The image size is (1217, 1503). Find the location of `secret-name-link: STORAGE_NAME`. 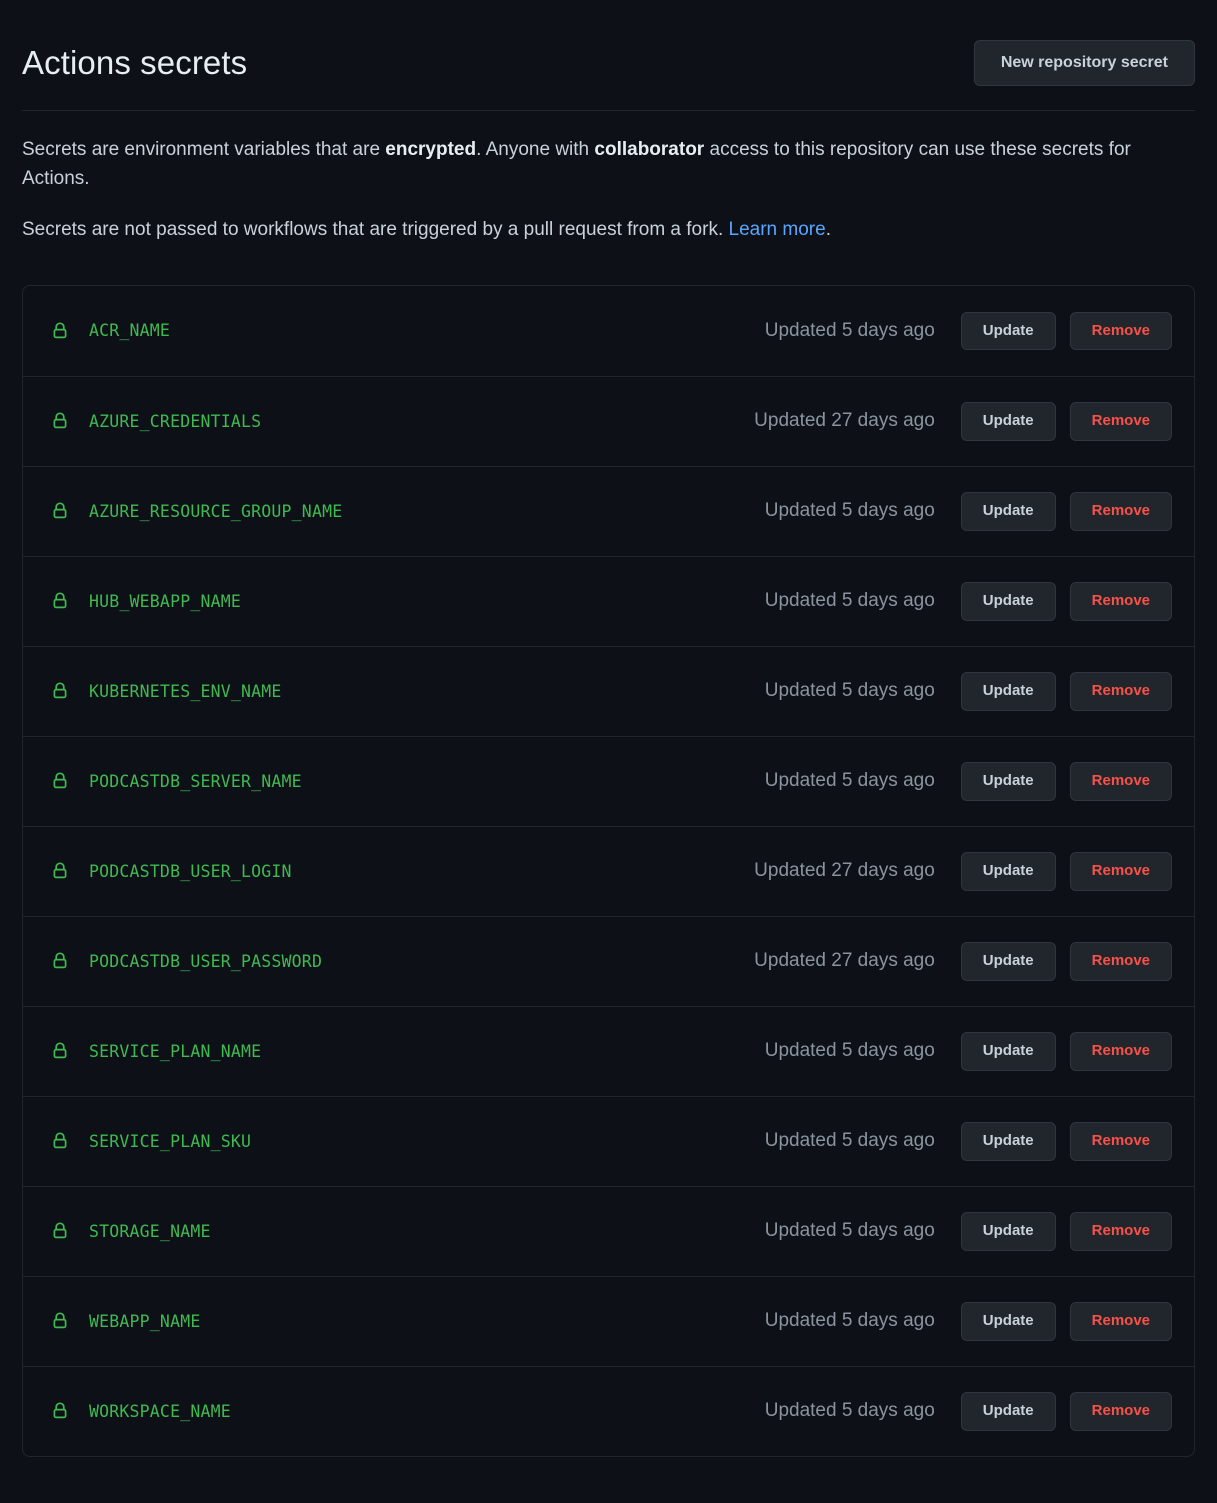

secret-name-link: STORAGE_NAME is located at coordinates (150, 1231).